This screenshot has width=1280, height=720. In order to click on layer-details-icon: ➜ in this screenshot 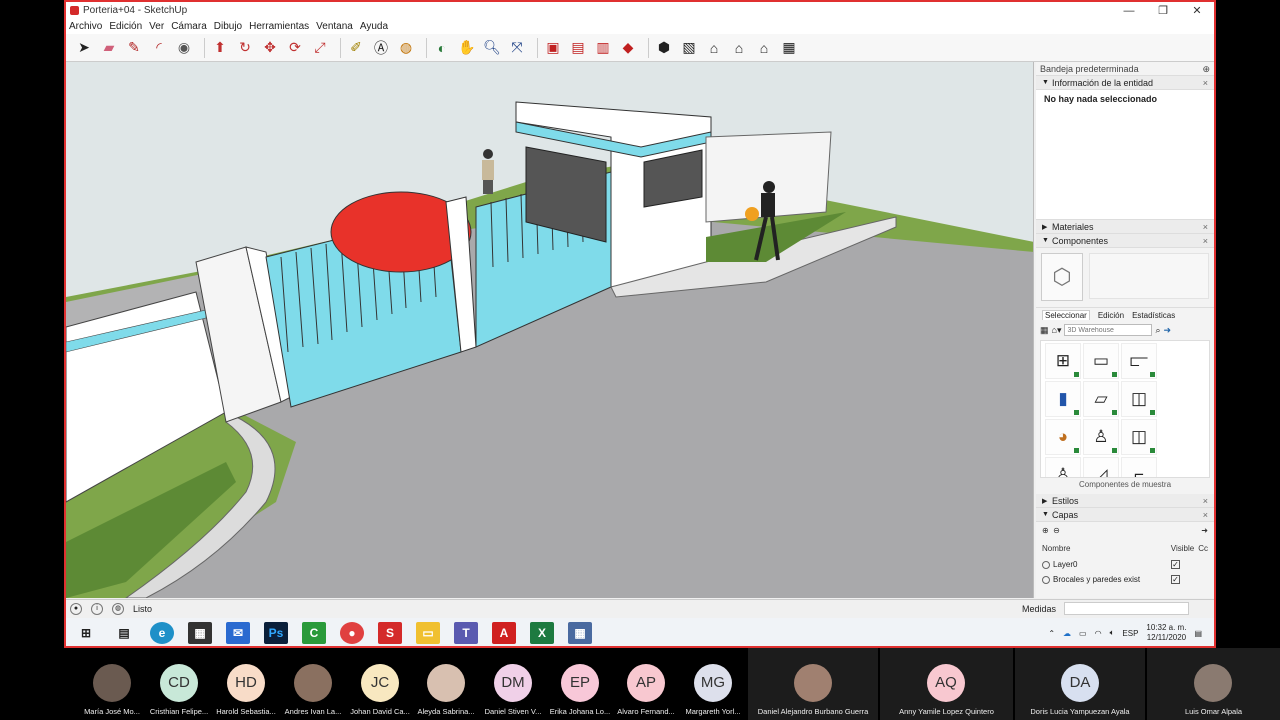, I will do `click(1204, 531)`.